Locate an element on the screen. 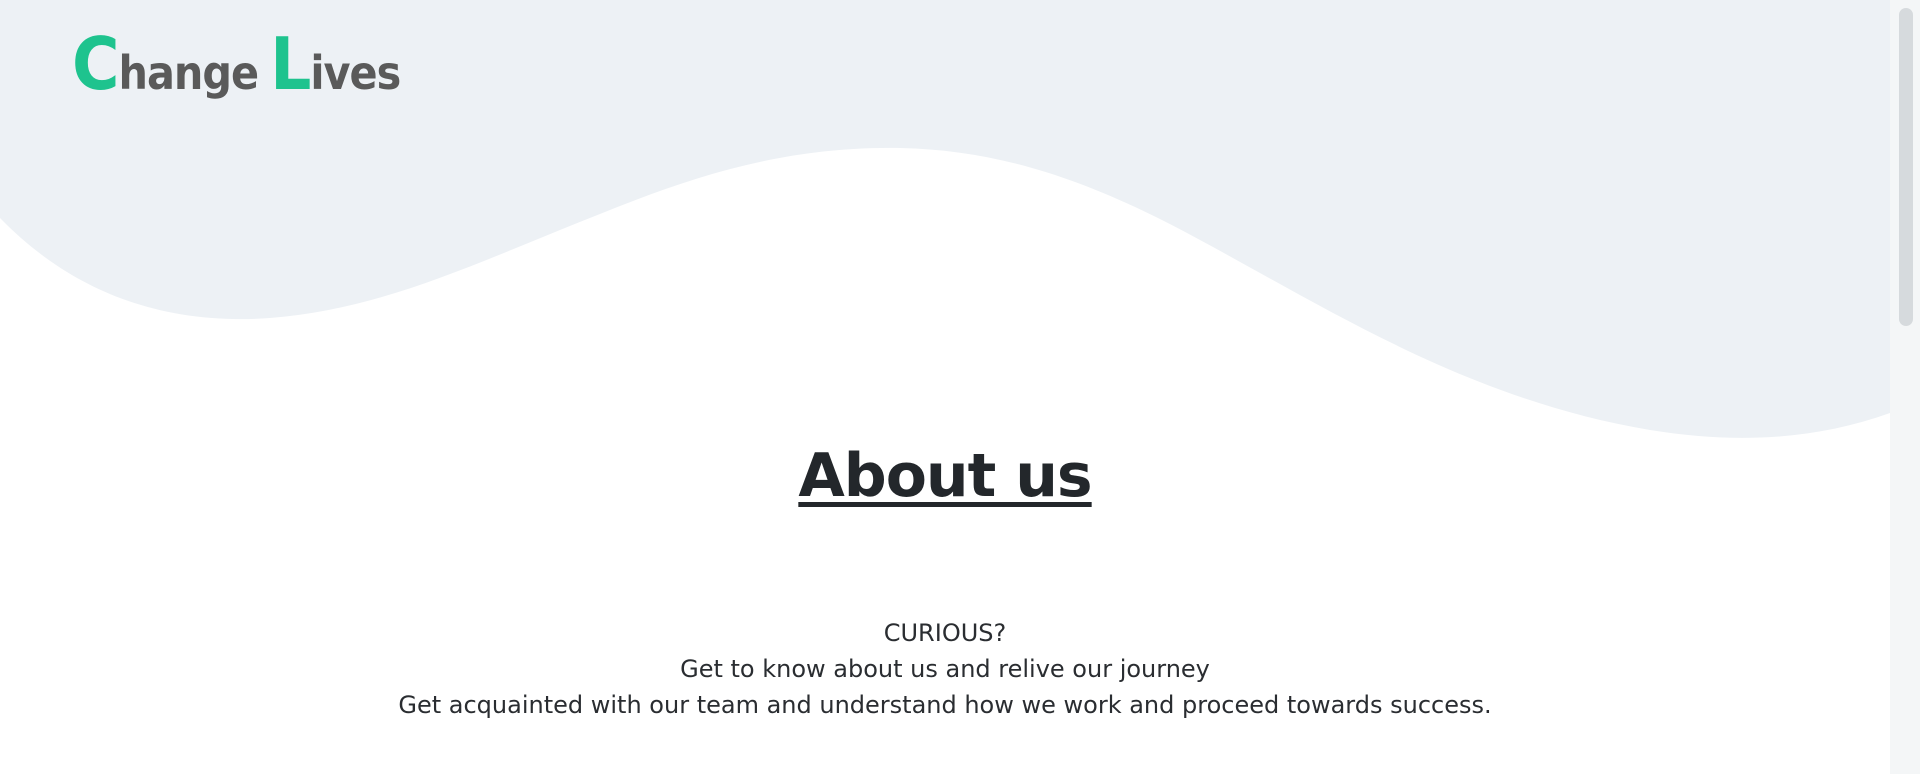 The width and height of the screenshot is (1920, 774). page-title-text: About us is located at coordinates (945, 476).